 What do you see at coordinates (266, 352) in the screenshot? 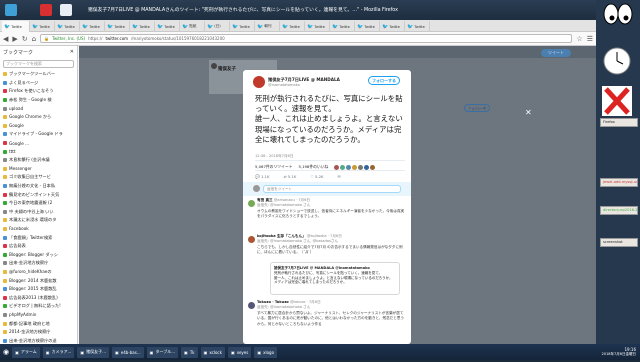
I see `taskbar-item: ▣ xlogo` at bounding box center [266, 352].